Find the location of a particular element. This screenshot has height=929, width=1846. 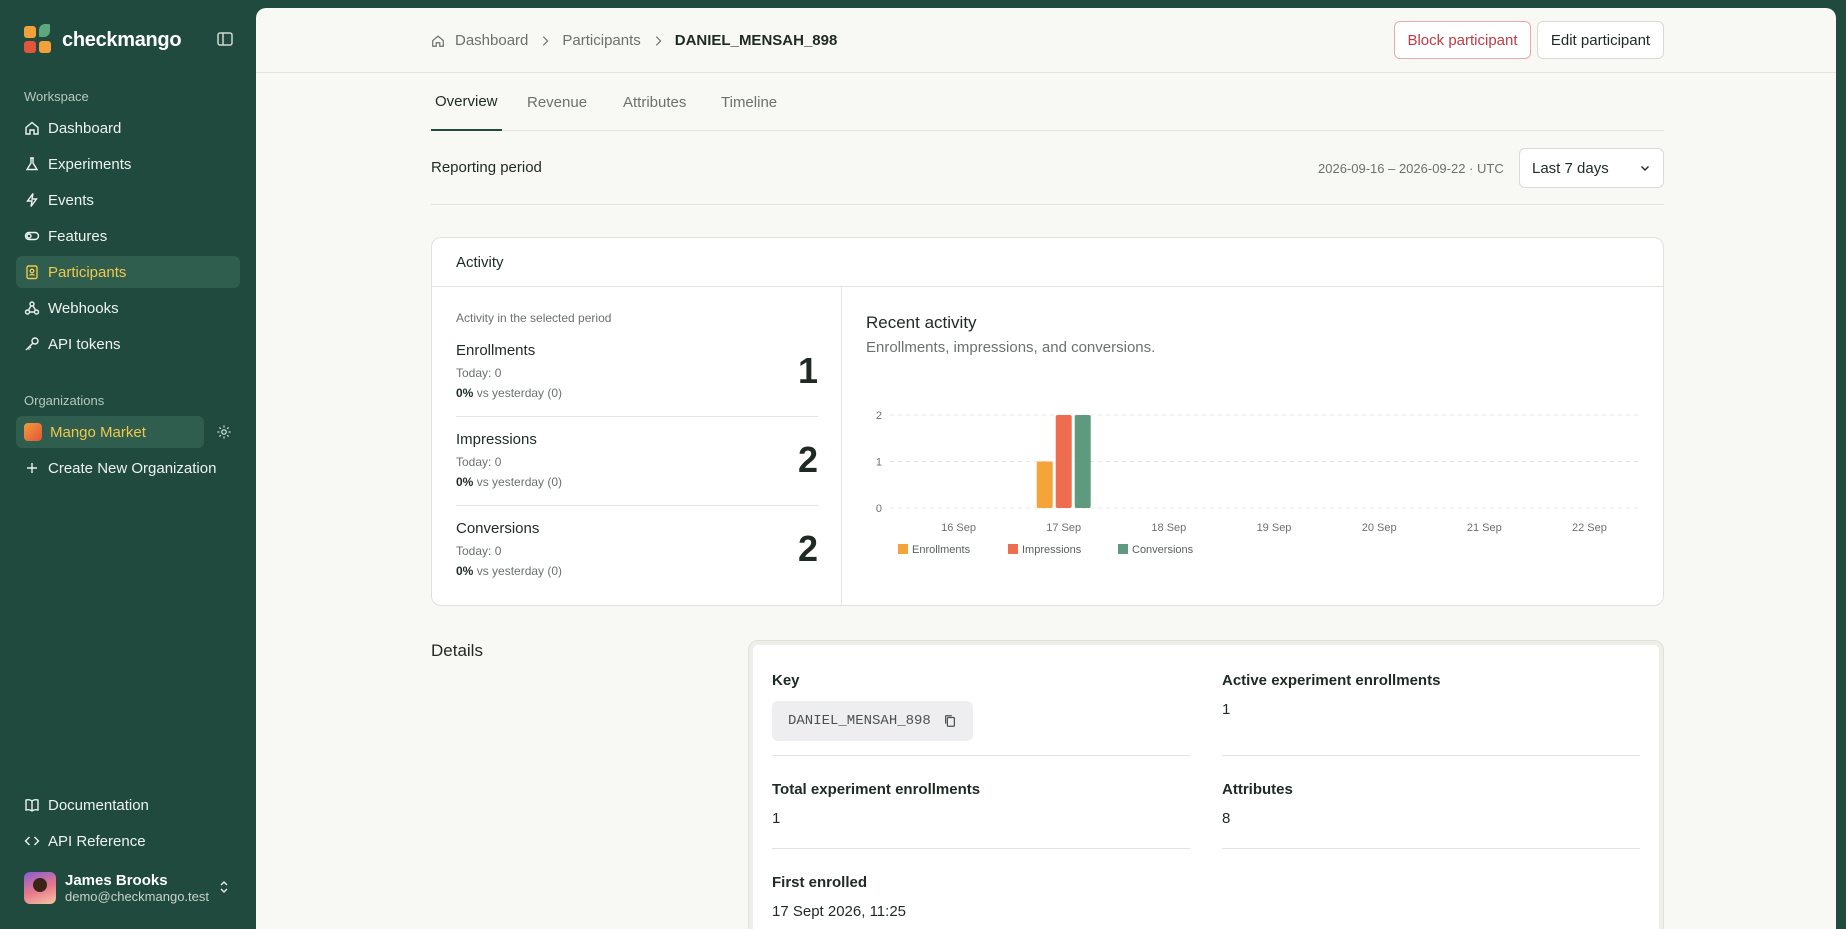

breadcrumb-dashboard: Dashboard is located at coordinates (491, 40).